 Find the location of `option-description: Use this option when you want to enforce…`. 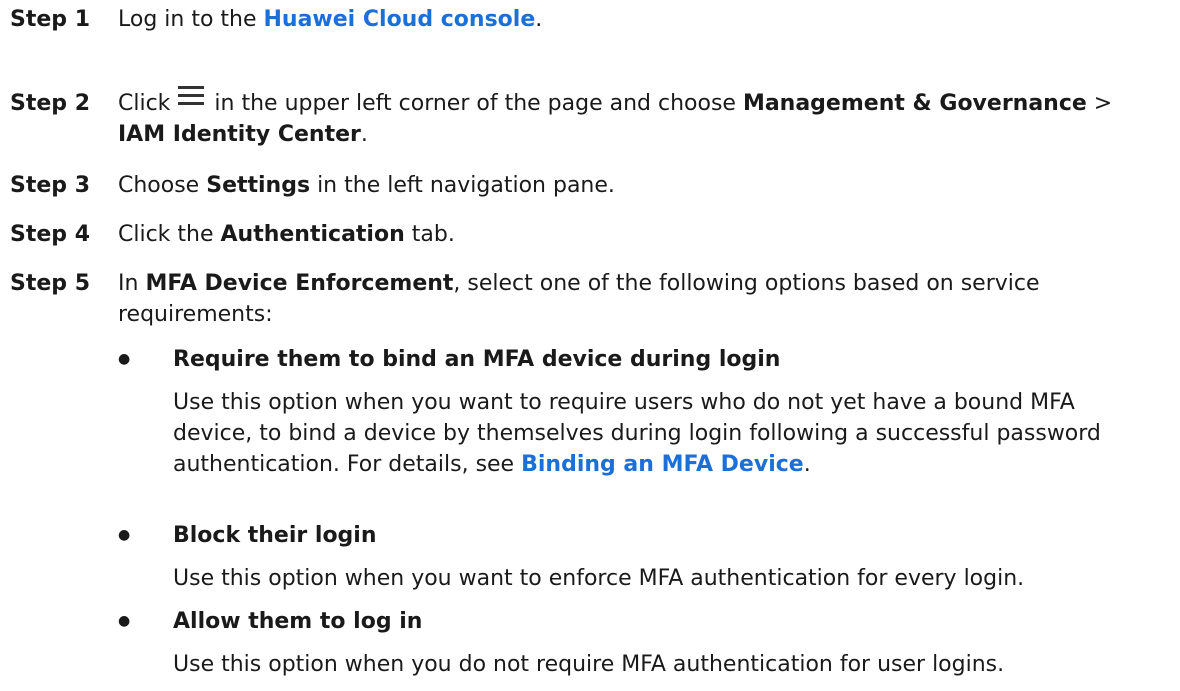

option-description: Use this option when you want to enforce… is located at coordinates (599, 578).